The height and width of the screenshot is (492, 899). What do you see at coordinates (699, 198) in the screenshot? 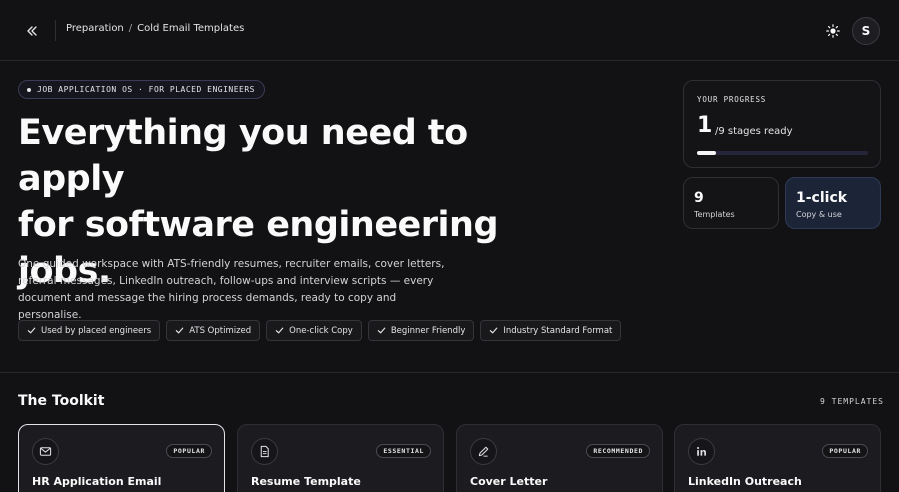
I see `stat-value: 9` at bounding box center [699, 198].